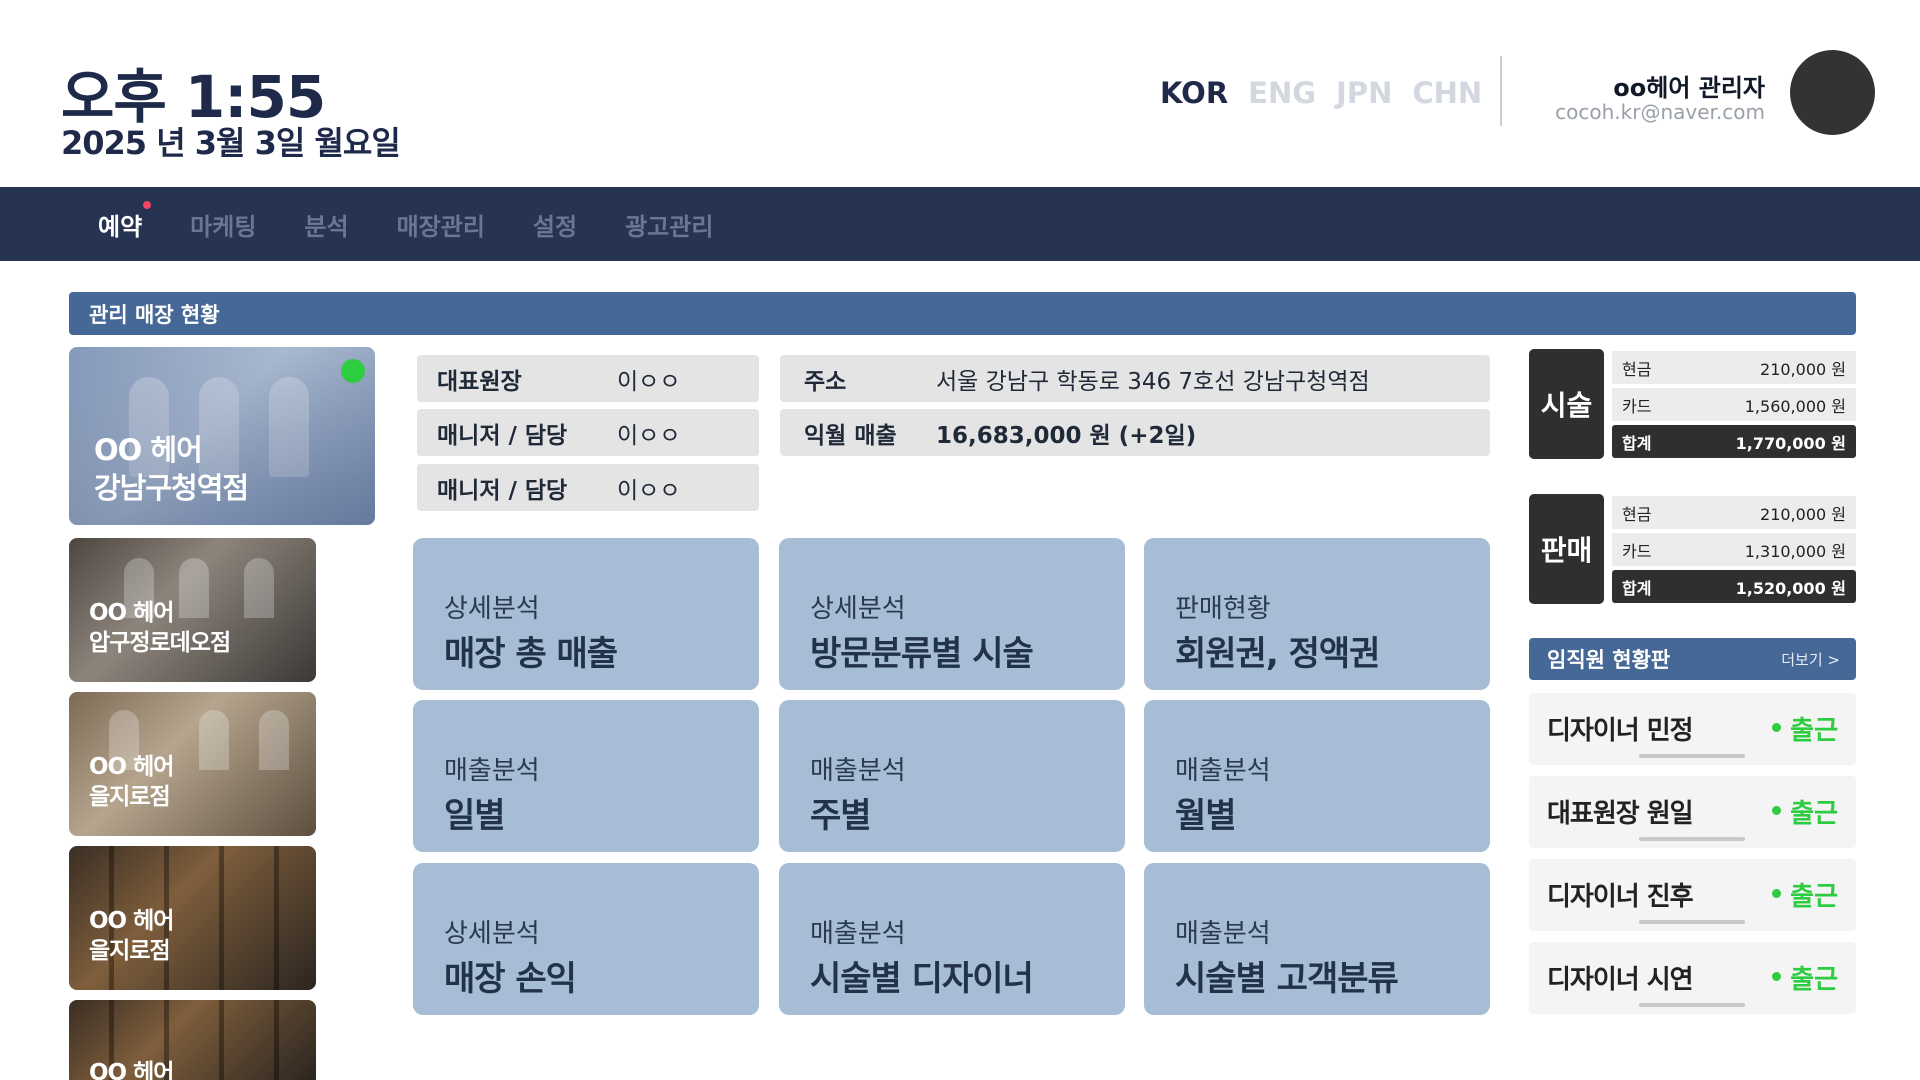 Image resolution: width=1920 pixels, height=1080 pixels. I want to click on tile-title: 주별, so click(841, 816).